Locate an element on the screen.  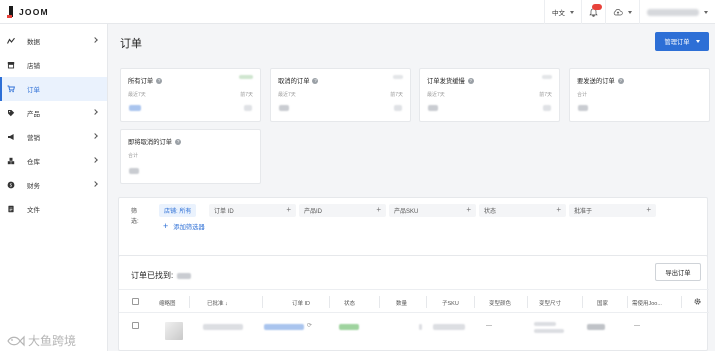
tag-icon is located at coordinates (11, 113).